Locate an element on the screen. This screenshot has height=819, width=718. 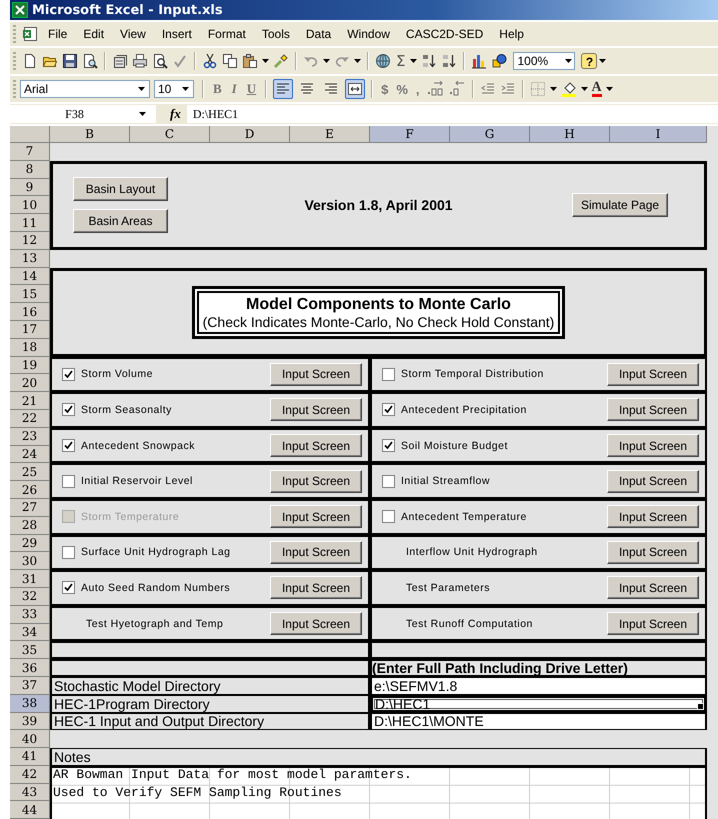
italic-button: I is located at coordinates (234, 89).